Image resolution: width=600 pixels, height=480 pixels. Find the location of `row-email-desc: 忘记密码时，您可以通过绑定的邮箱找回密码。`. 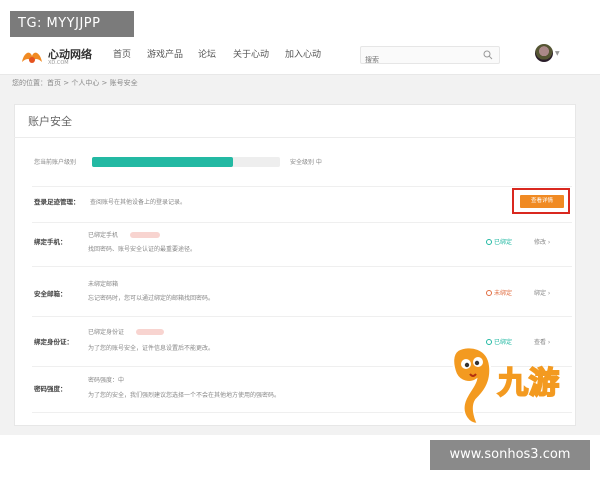

row-email-desc: 忘记密码时，您可以通过绑定的邮箱找回密码。 is located at coordinates (151, 298).